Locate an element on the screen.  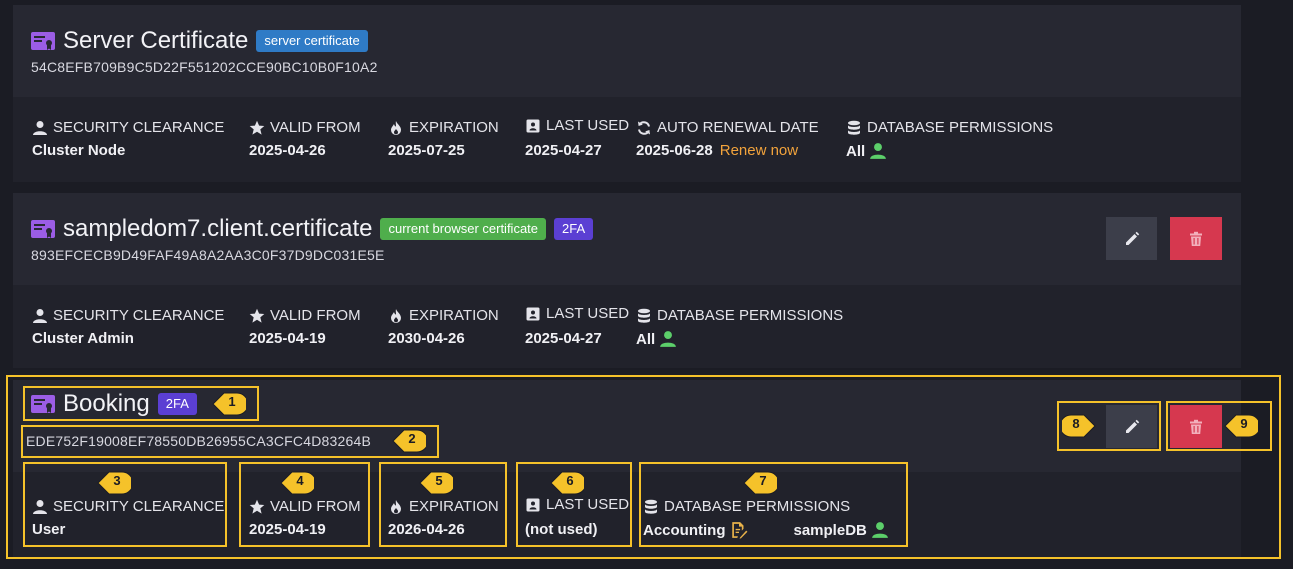
marker-8: 8 is located at coordinates (1079, 426).